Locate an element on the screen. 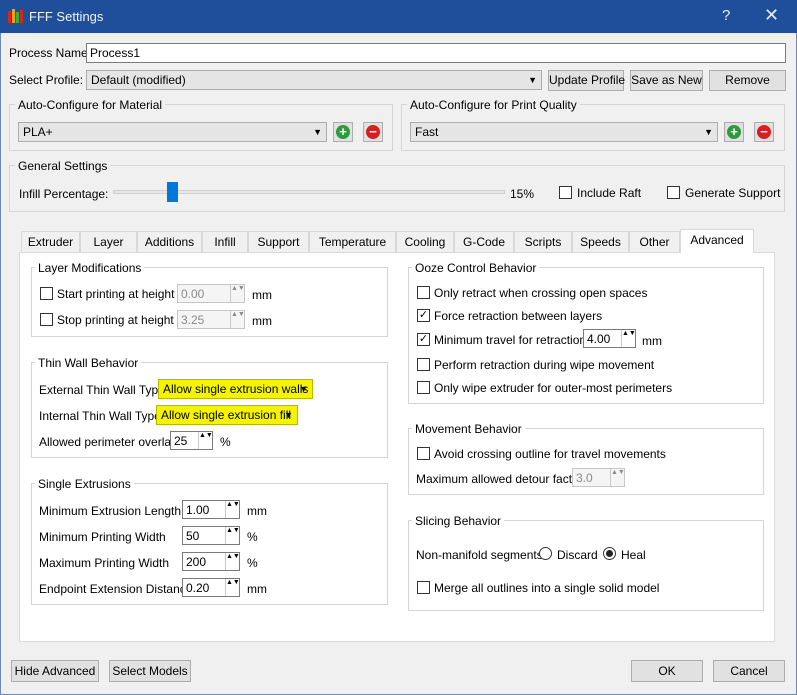  tab-other: Other is located at coordinates (654, 241).